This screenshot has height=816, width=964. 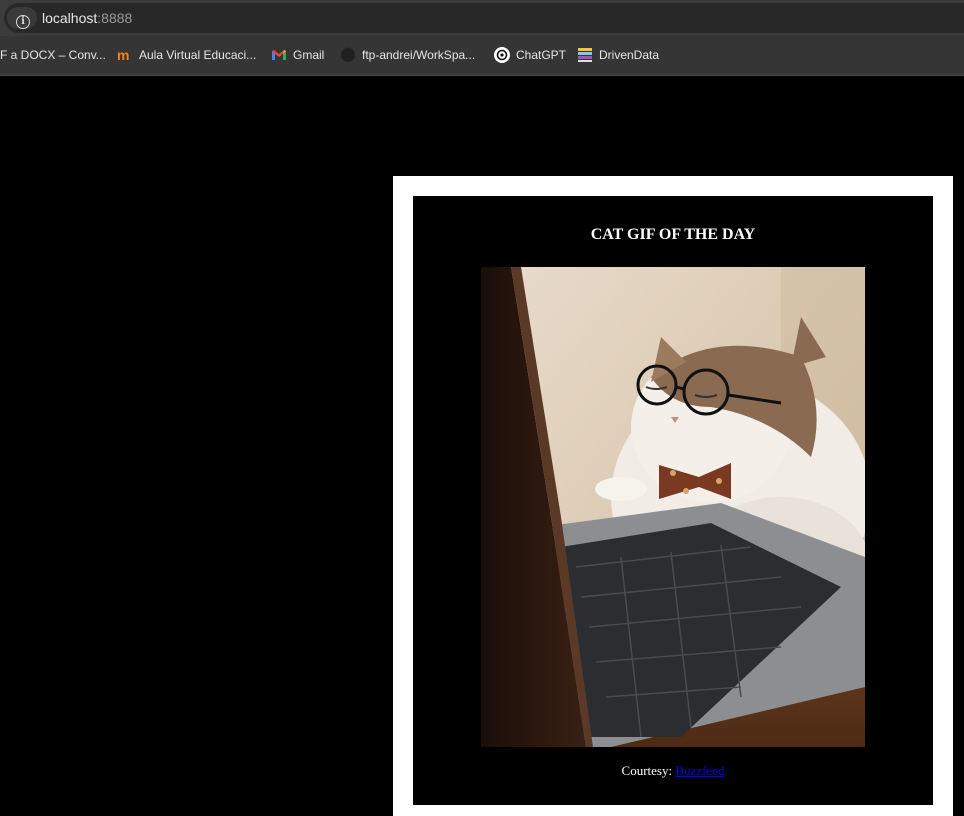 I want to click on url-port: :8888, so click(x=115, y=18).